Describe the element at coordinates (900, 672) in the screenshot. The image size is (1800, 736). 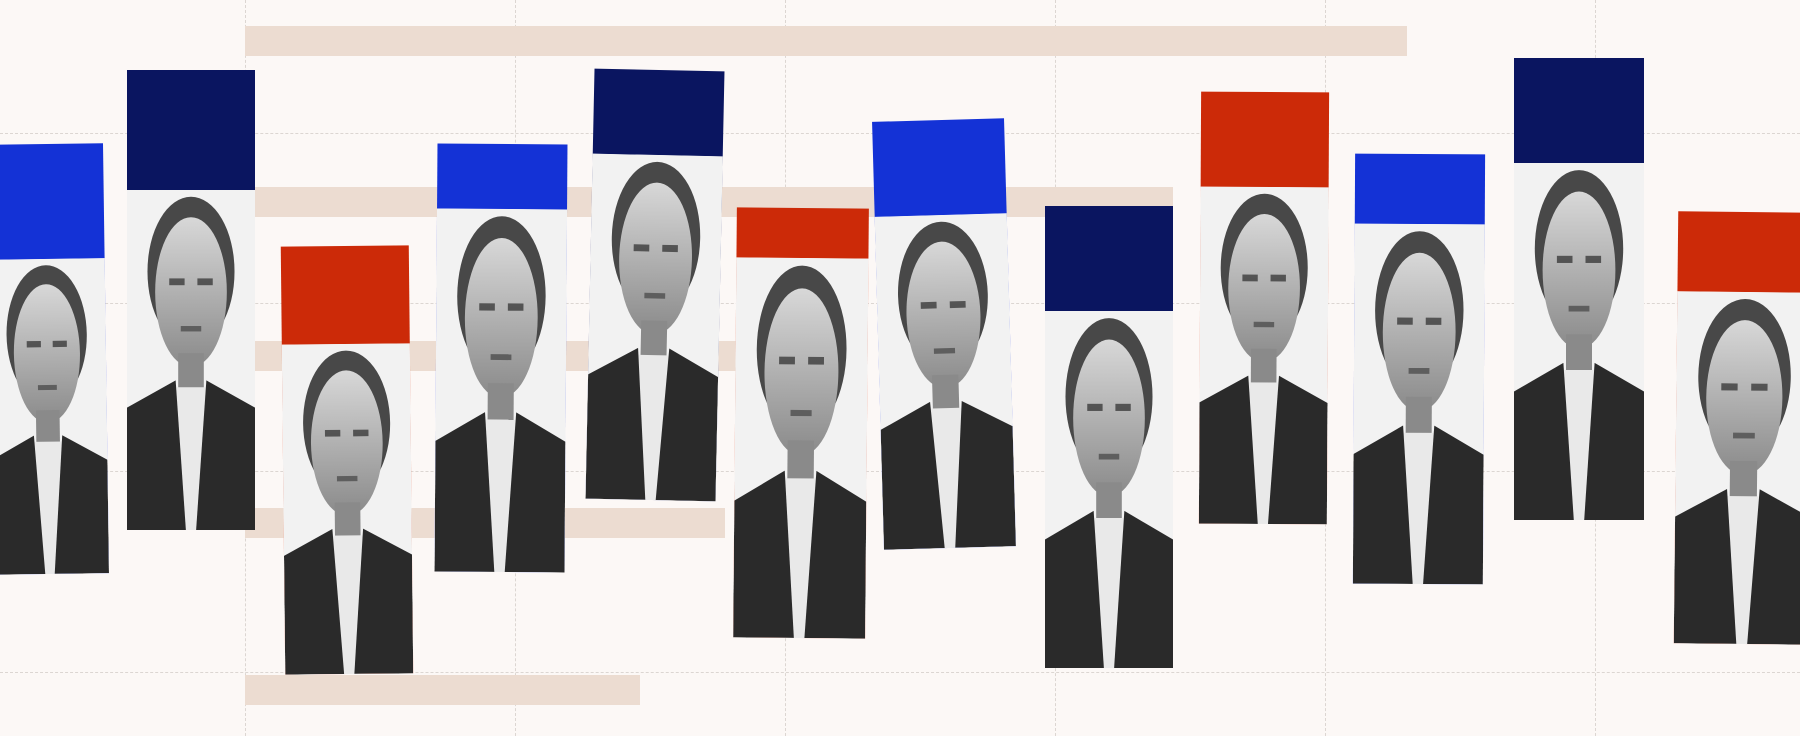
I see `grid-line` at that location.